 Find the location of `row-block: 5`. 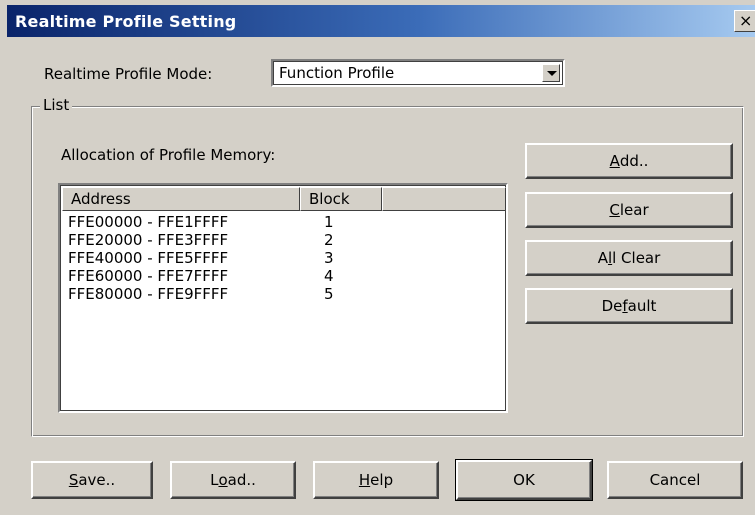

row-block: 5 is located at coordinates (329, 294).